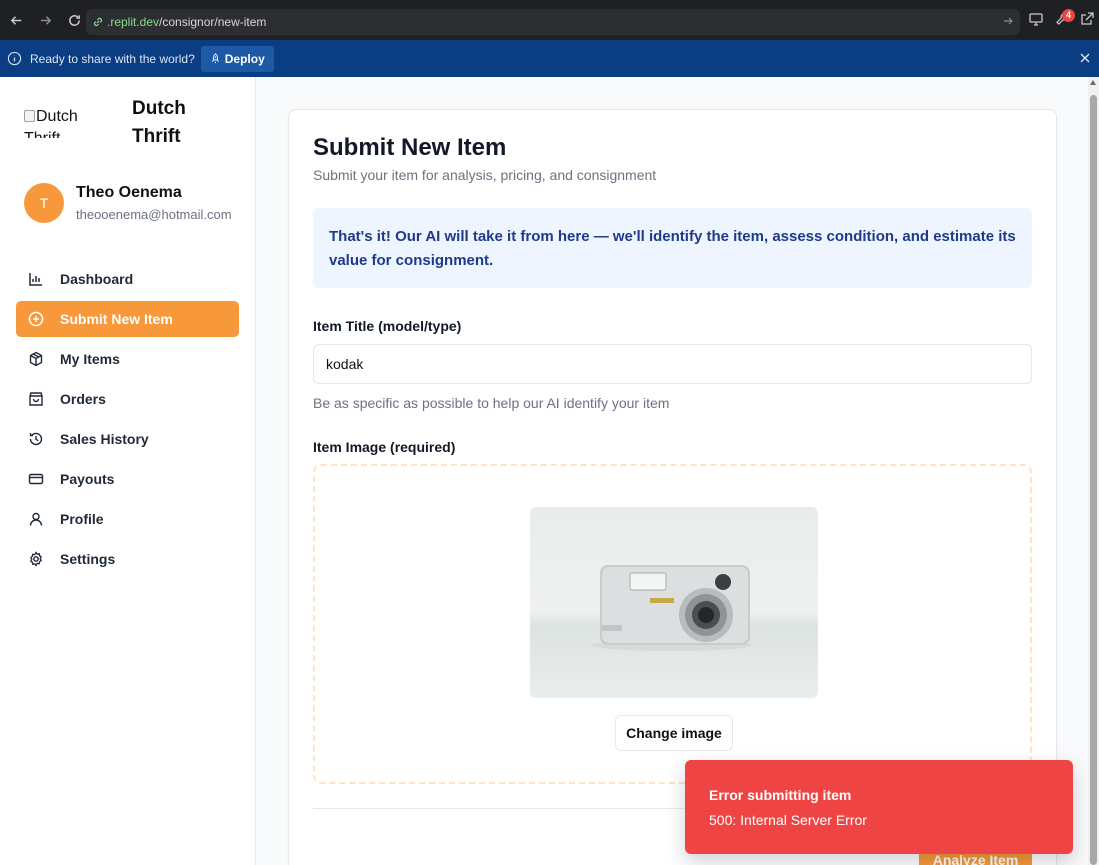  What do you see at coordinates (36, 439) in the screenshot?
I see `history-icon` at bounding box center [36, 439].